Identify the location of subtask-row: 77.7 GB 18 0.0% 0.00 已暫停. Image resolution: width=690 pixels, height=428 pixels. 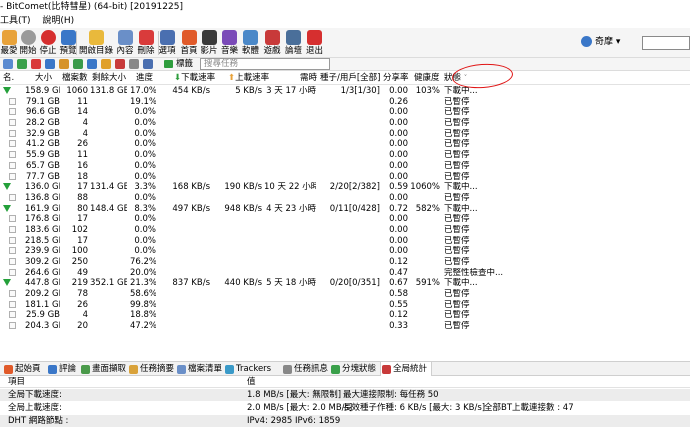
(345, 177).